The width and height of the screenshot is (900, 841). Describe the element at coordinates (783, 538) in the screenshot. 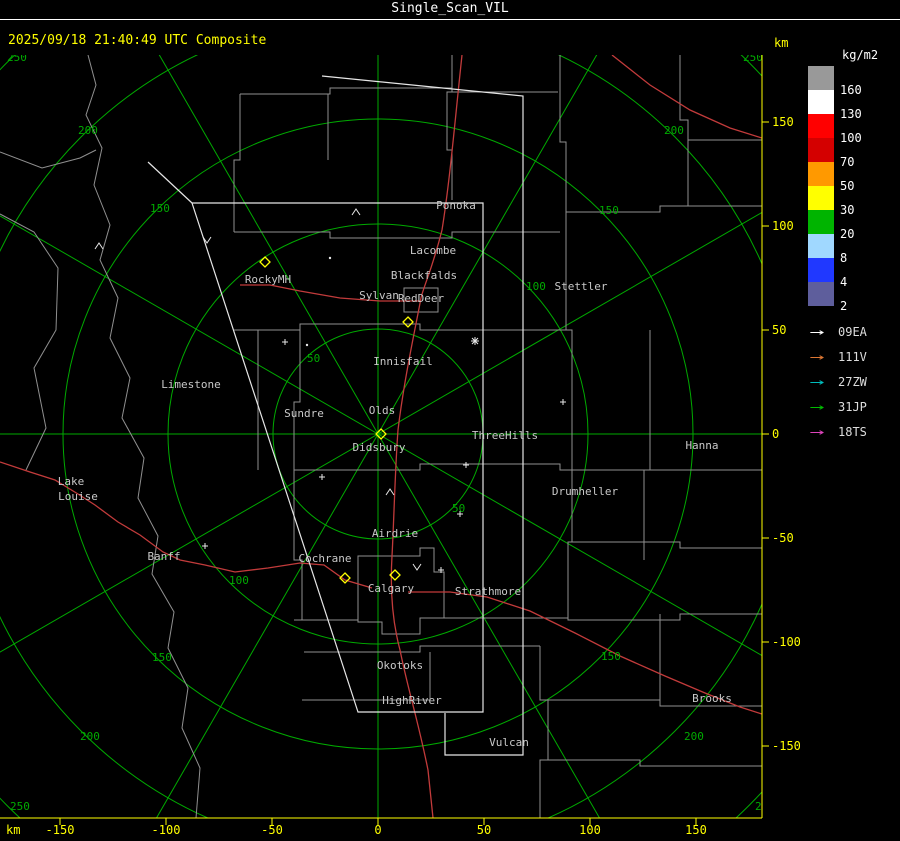

I see `y-axis-tick-label: -50` at that location.